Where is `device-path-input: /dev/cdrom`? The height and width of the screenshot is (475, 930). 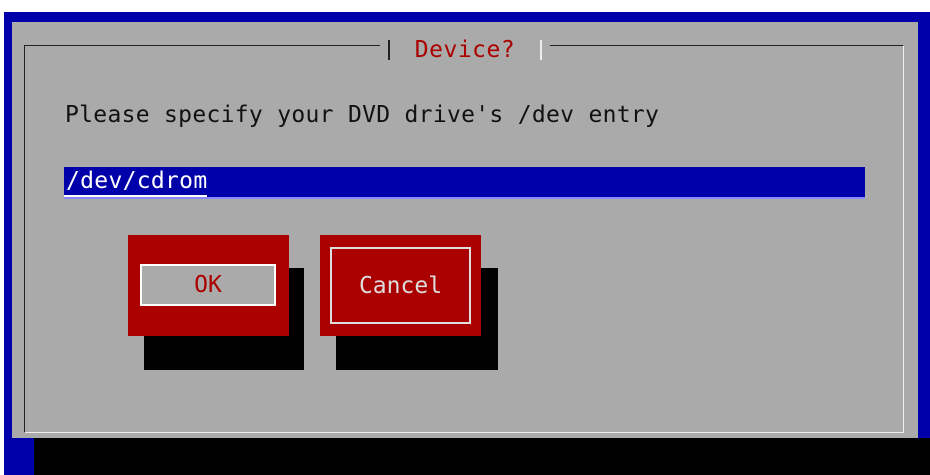
device-path-input: /dev/cdrom is located at coordinates (464, 183).